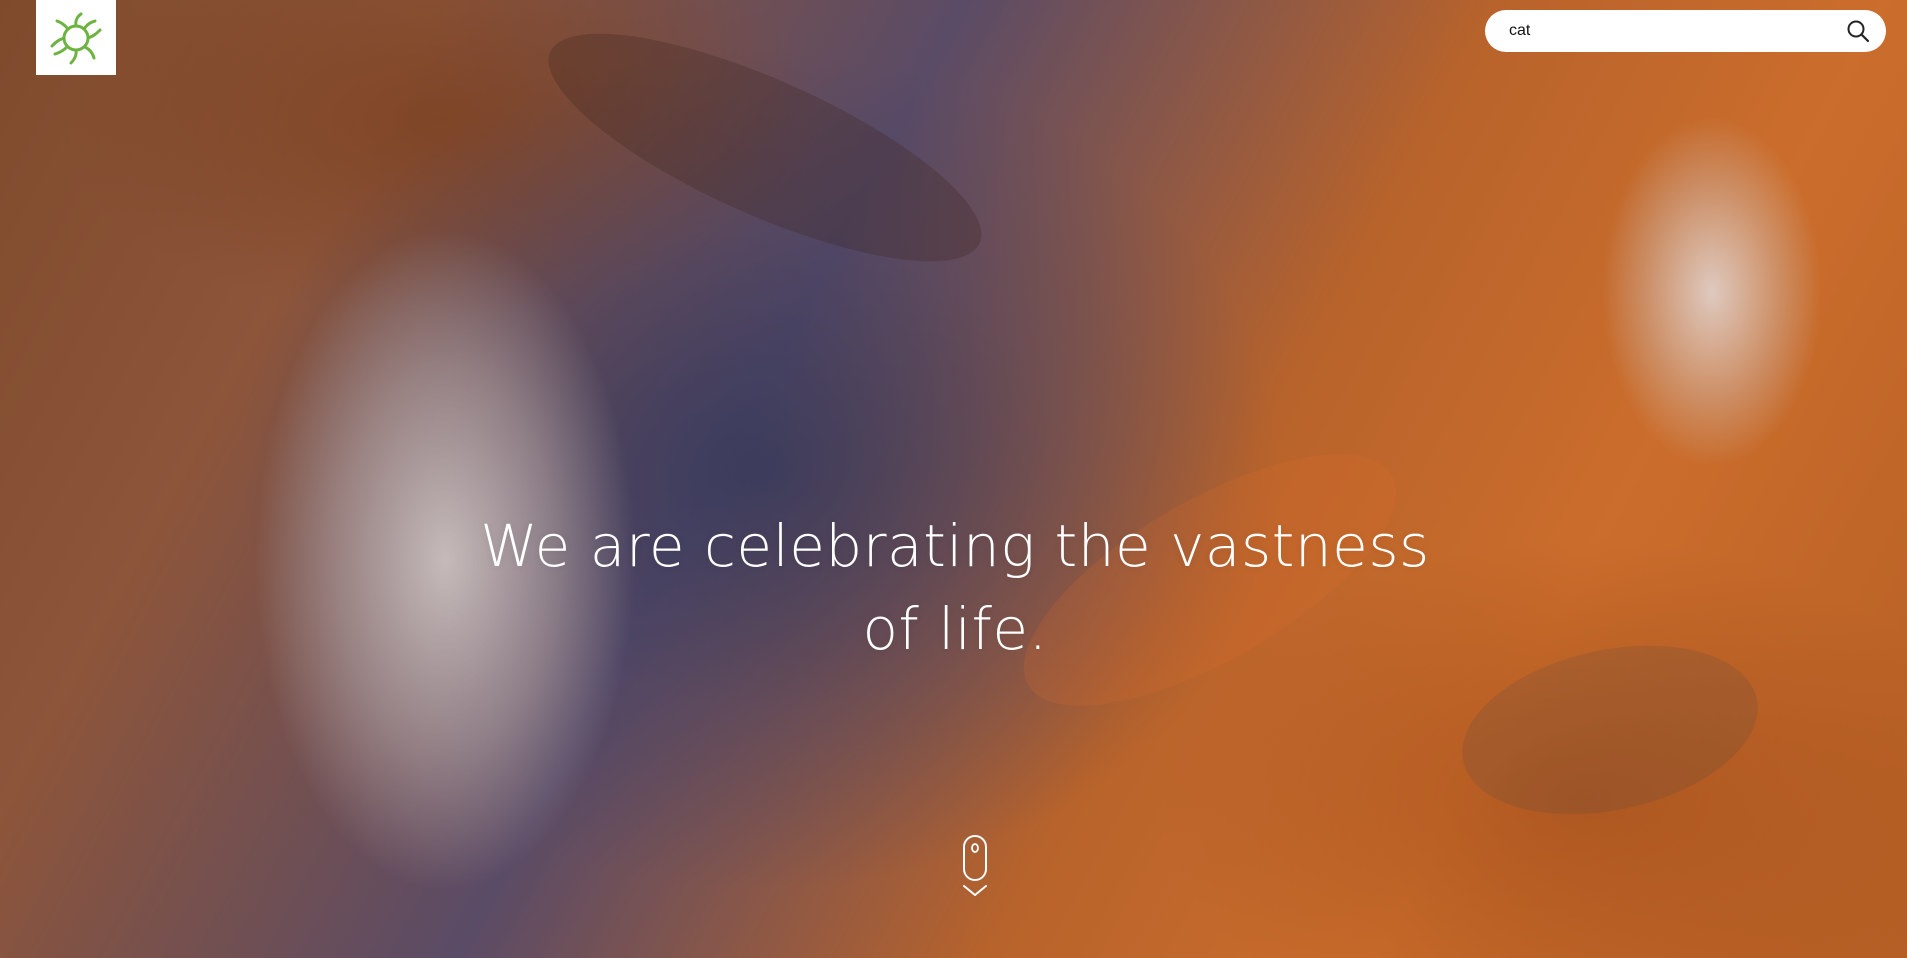 The image size is (1907, 958). What do you see at coordinates (955, 546) in the screenshot?
I see `hero-headline-line-1: We are celebrating the vastness` at bounding box center [955, 546].